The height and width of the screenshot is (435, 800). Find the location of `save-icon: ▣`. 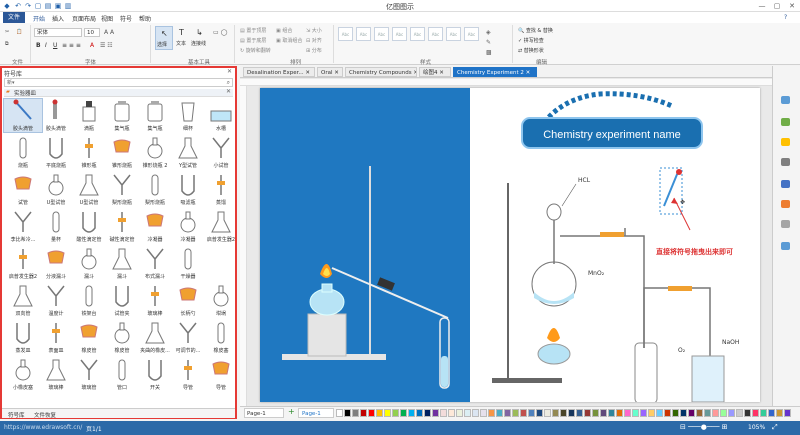

save-icon: ▣ is located at coordinates (58, 6).